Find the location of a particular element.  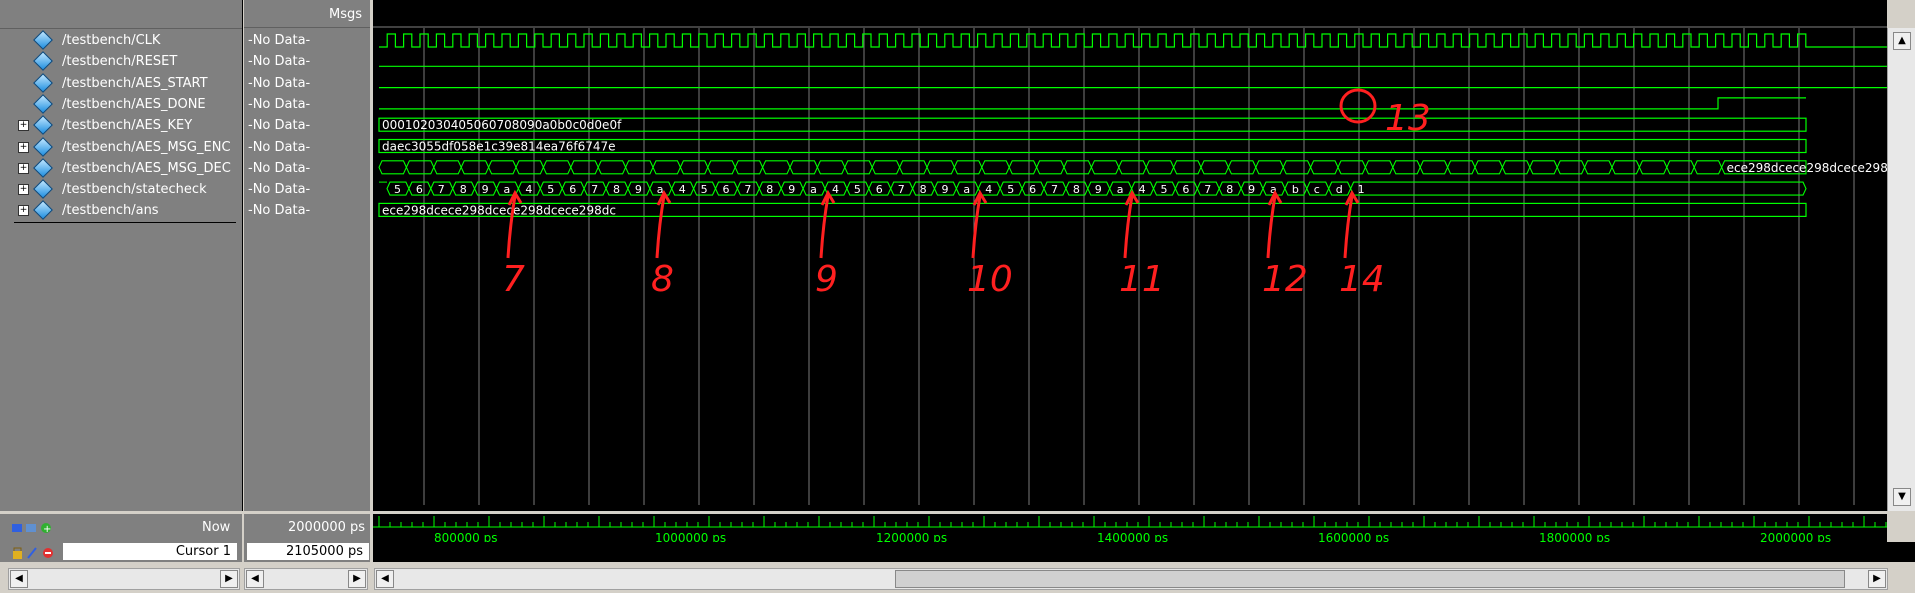

cursor-row is located at coordinates (1144, 552).